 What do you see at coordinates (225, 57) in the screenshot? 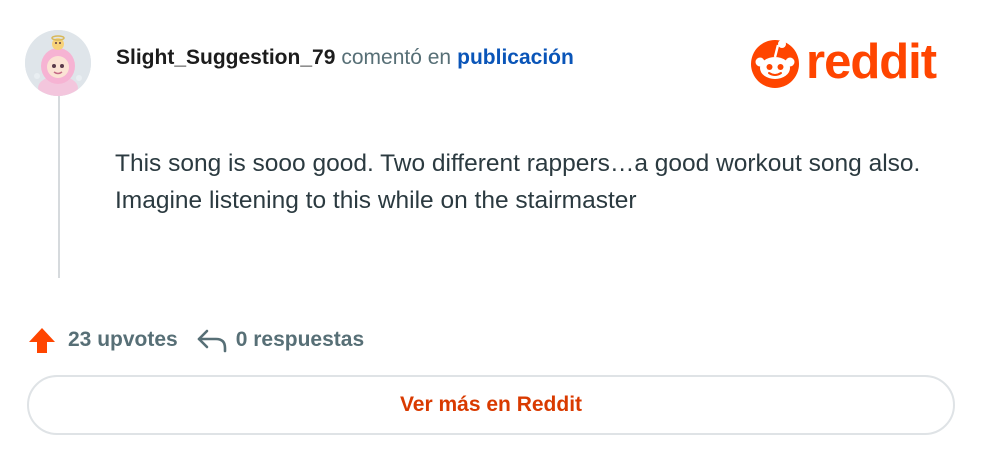
I see `username-link: Slight_Suggestion_79` at bounding box center [225, 57].